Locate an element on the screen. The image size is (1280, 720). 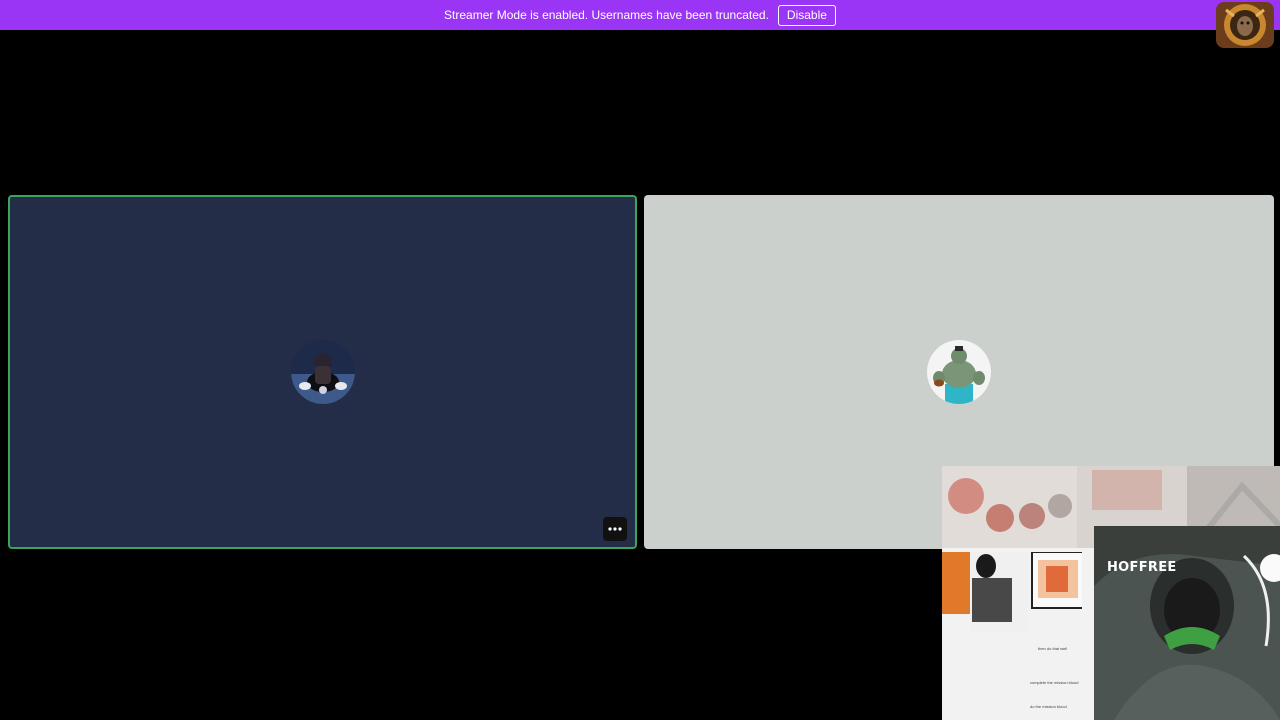
streamer-name-label: HOFFREE is located at coordinates (1142, 567).